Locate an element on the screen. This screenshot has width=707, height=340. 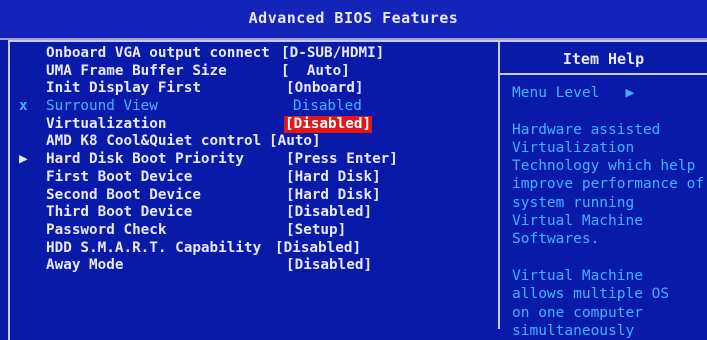
menu-level-arrow-icon: ▶ is located at coordinates (630, 93).